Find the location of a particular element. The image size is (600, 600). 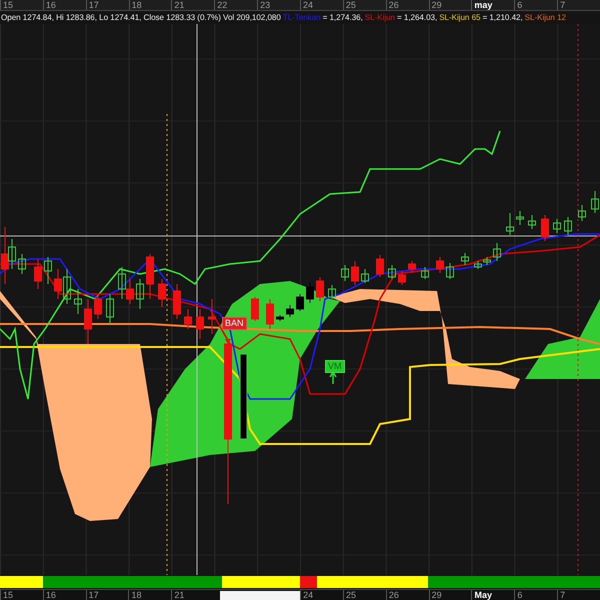

date-label: 17 is located at coordinates (107, 595).